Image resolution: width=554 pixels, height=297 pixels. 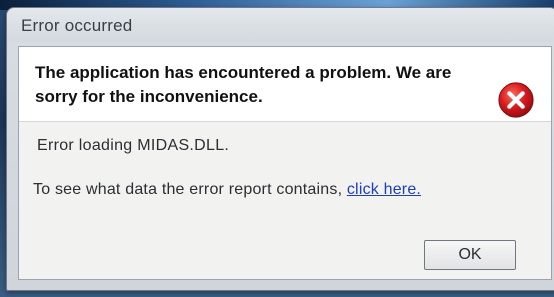 What do you see at coordinates (384, 189) in the screenshot?
I see `report-link: click here.` at bounding box center [384, 189].